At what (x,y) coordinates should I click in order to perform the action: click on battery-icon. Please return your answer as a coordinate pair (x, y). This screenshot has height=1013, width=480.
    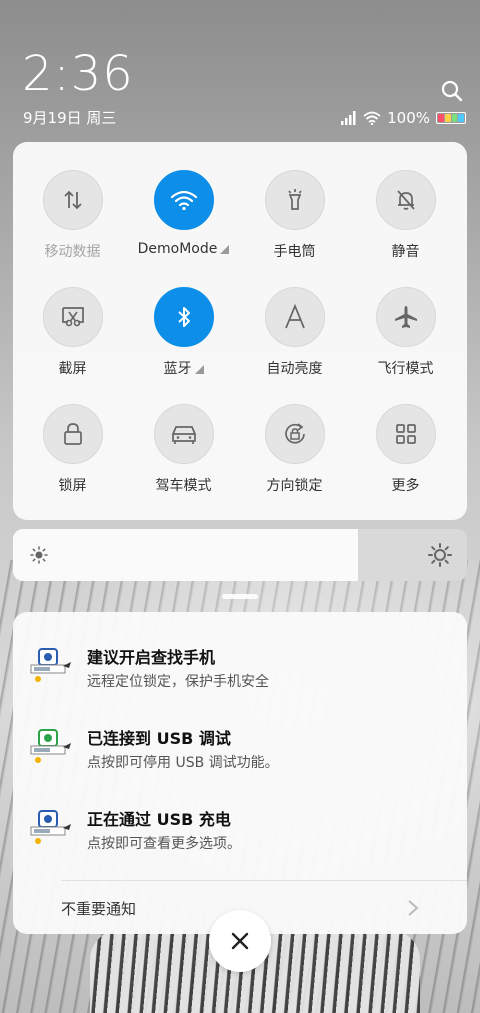
    Looking at the image, I should click on (451, 118).